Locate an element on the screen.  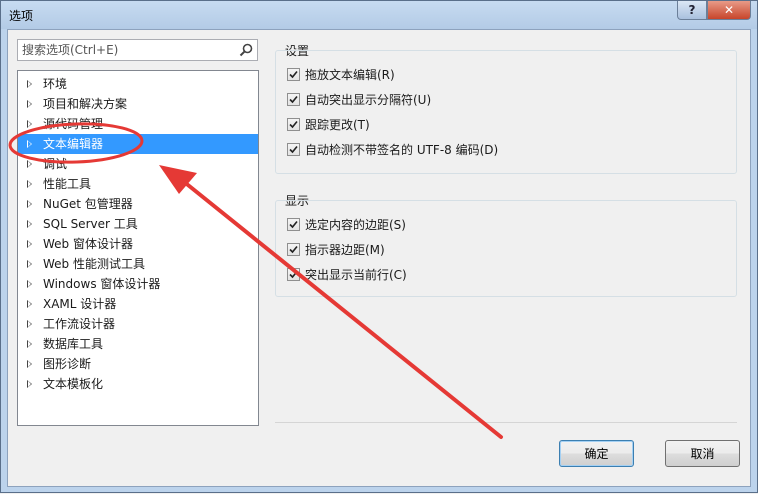
checkbox-label: 自动检测不带签名的 UTF-8 编码(D) is located at coordinates (402, 150).